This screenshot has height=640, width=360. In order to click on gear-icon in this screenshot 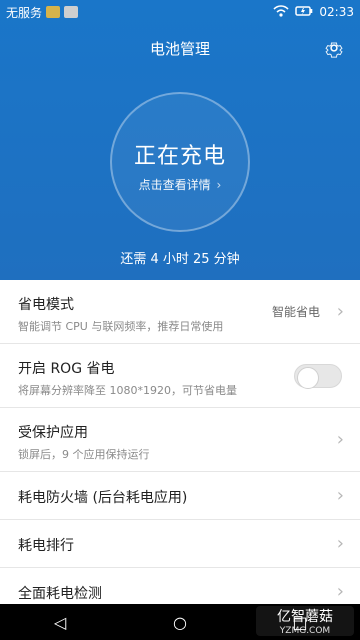, I will do `click(334, 48)`.